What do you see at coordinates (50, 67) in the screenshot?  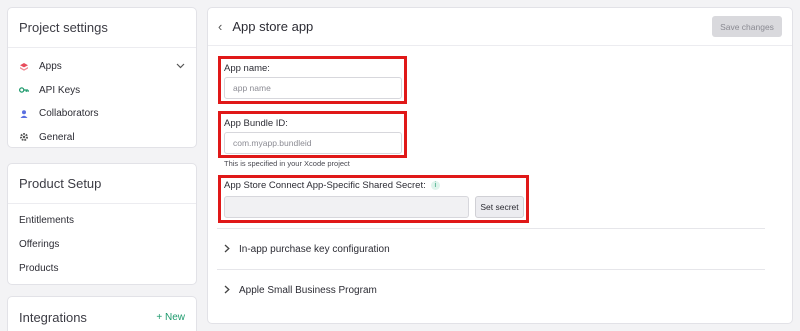 I see `sidebar-item-label: Apps` at bounding box center [50, 67].